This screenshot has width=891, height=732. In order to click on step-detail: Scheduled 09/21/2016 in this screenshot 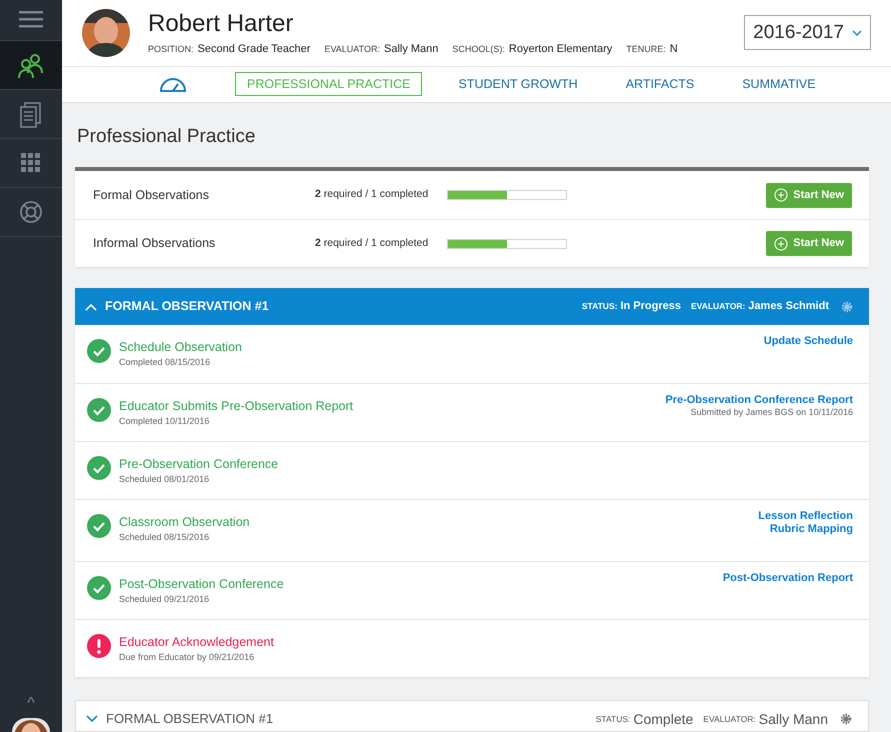, I will do `click(164, 599)`.